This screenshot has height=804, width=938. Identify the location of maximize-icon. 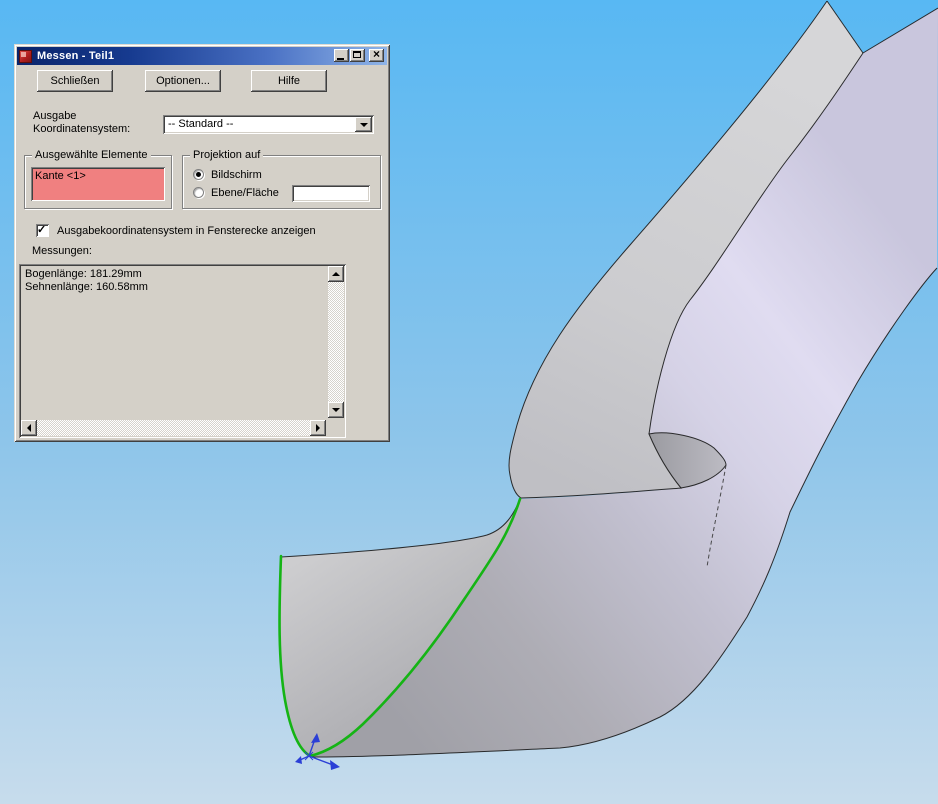
(357, 54).